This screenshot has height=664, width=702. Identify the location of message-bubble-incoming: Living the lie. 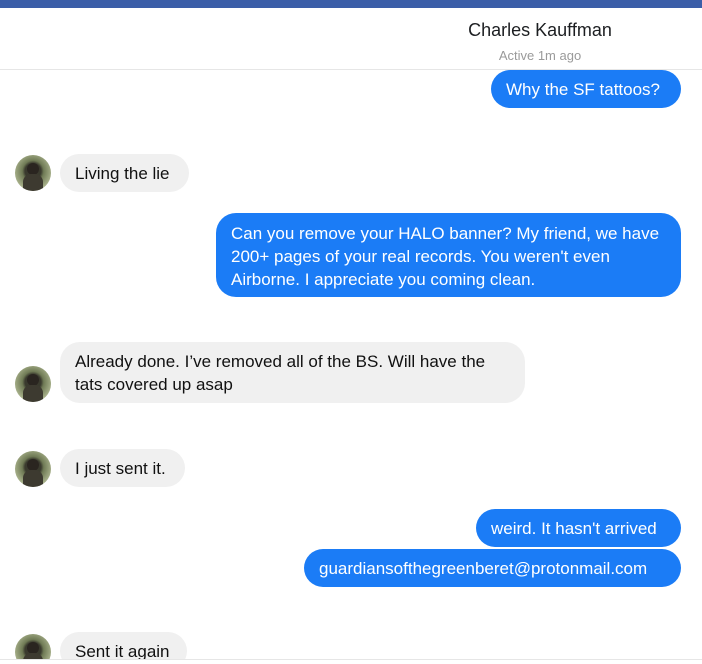
(124, 173).